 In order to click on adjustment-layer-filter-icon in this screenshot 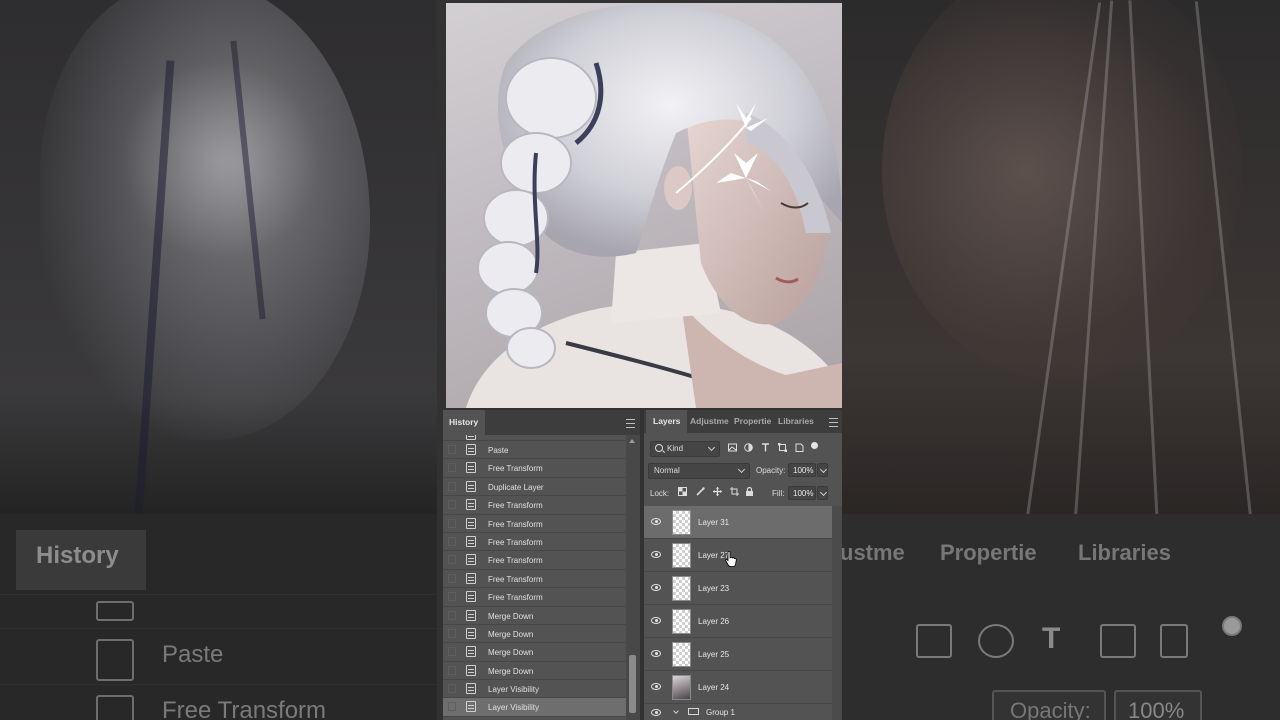, I will do `click(748, 447)`.